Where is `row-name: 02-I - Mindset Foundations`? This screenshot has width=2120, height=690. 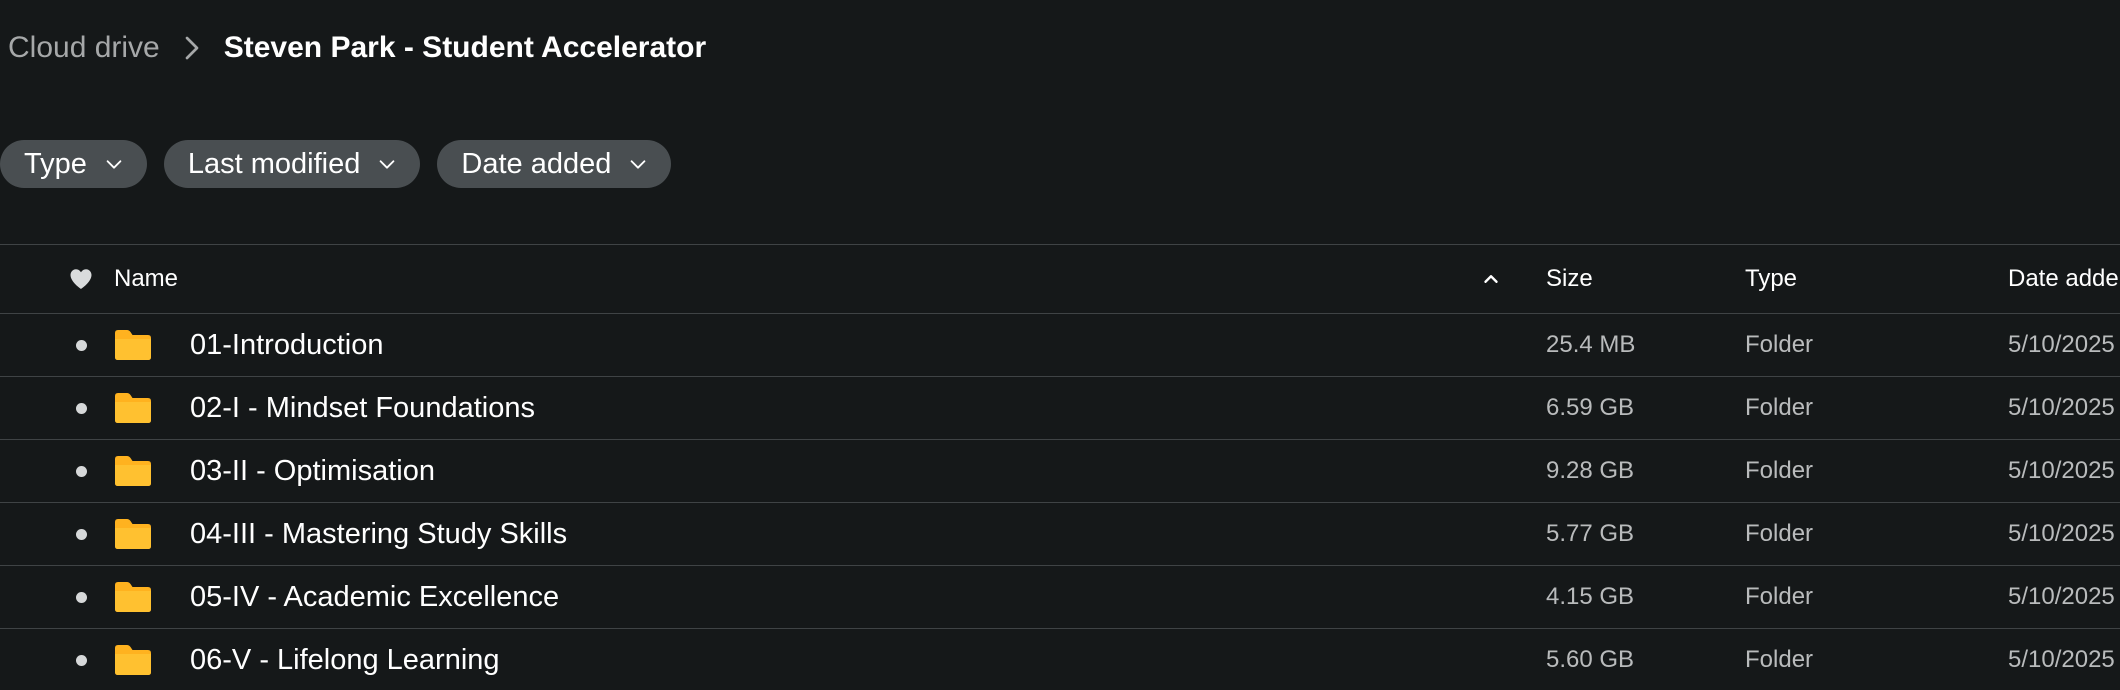
row-name: 02-I - Mindset Foundations is located at coordinates (362, 408).